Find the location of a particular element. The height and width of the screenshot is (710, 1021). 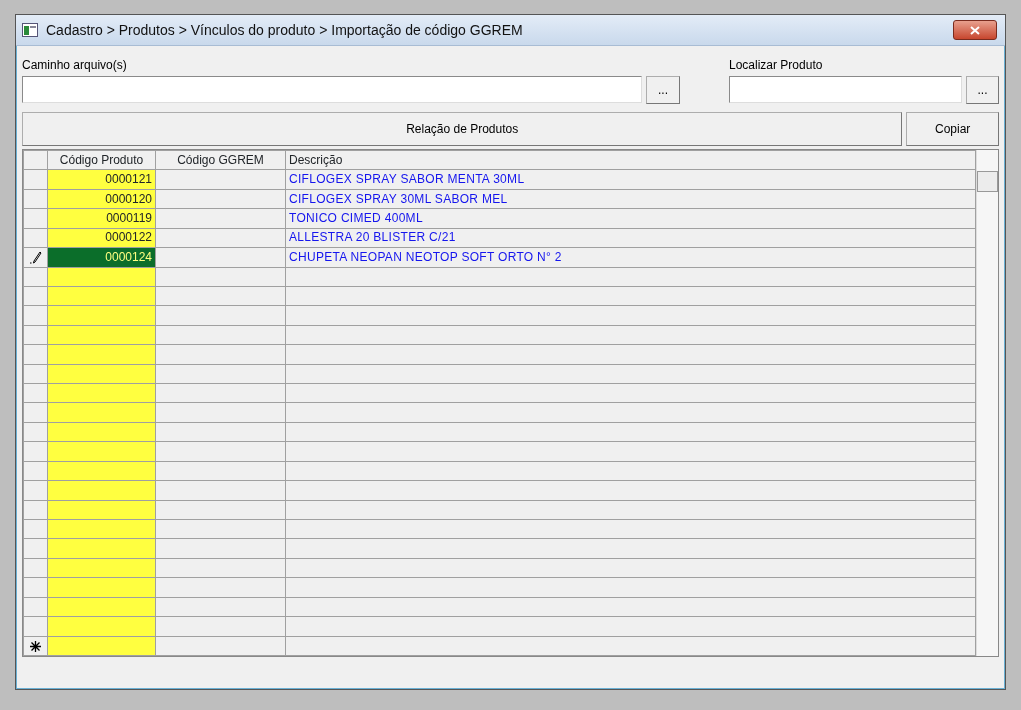

column-header: Descrição is located at coordinates (630, 160).